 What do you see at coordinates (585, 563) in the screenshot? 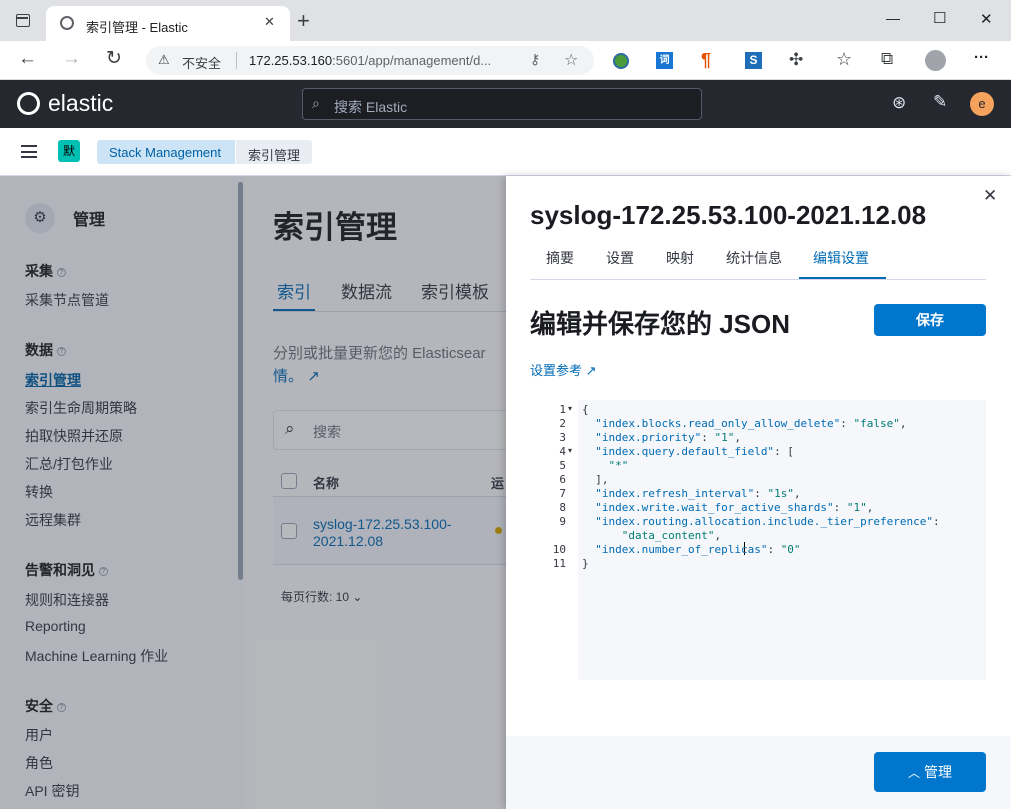
I see `code-line: }` at bounding box center [585, 563].